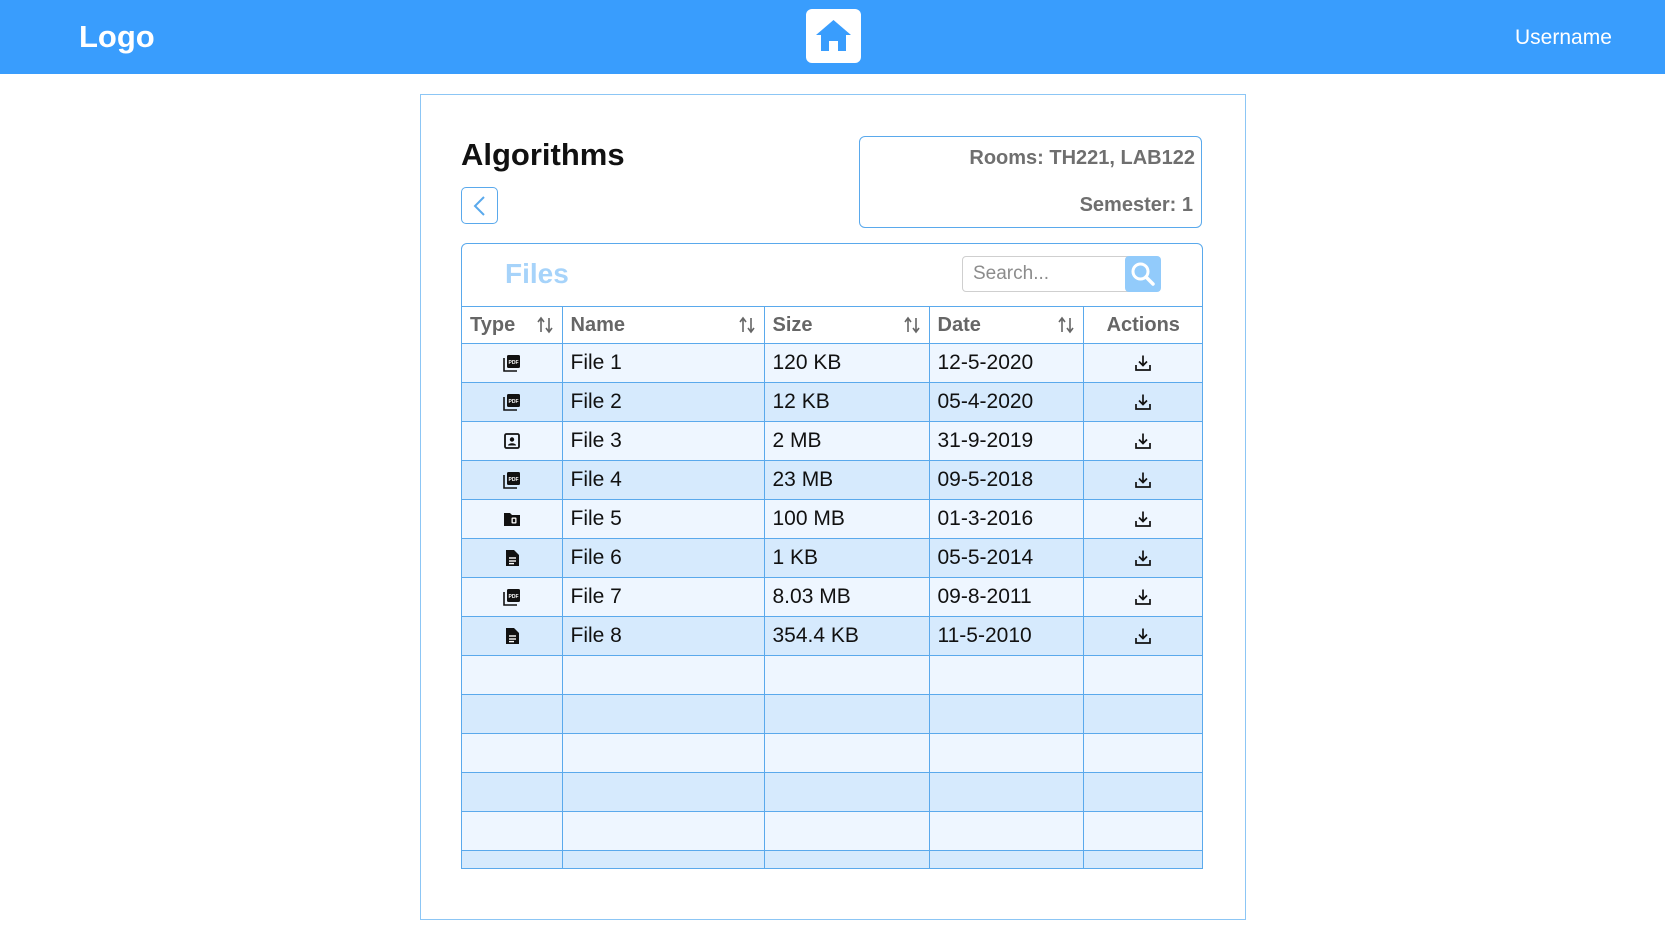 The image size is (1665, 936). What do you see at coordinates (663, 402) in the screenshot?
I see `file-name-cell: File 2` at bounding box center [663, 402].